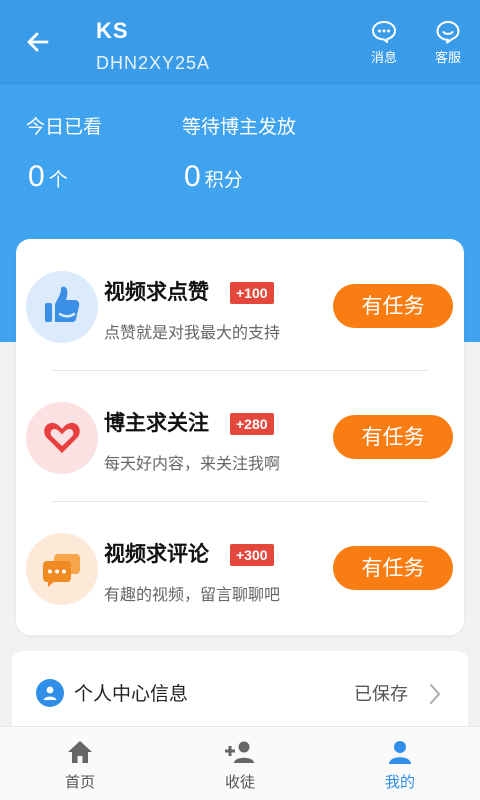 The width and height of the screenshot is (480, 800). What do you see at coordinates (435, 694) in the screenshot?
I see `chevron-right-icon` at bounding box center [435, 694].